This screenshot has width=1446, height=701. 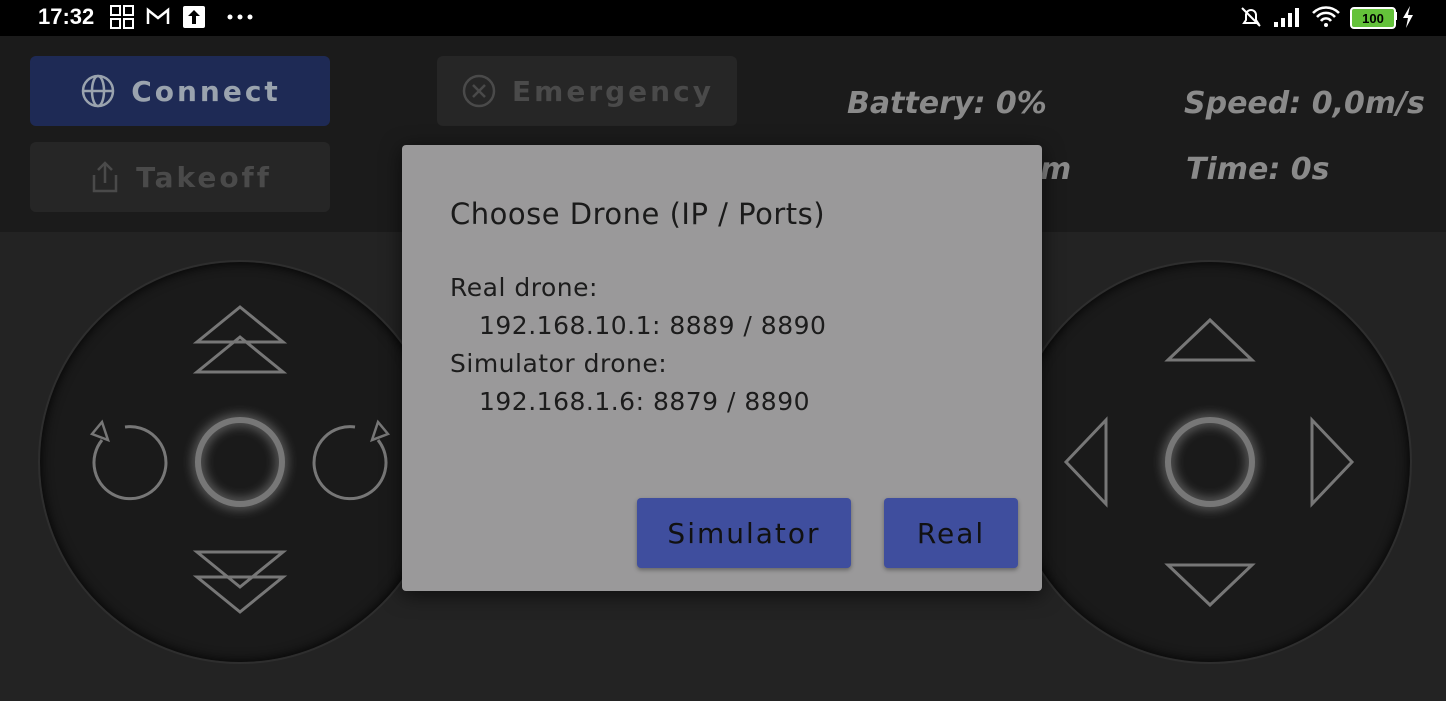 I want to click on simulator-drone-heading: Simulator drone:, so click(x=559, y=363).